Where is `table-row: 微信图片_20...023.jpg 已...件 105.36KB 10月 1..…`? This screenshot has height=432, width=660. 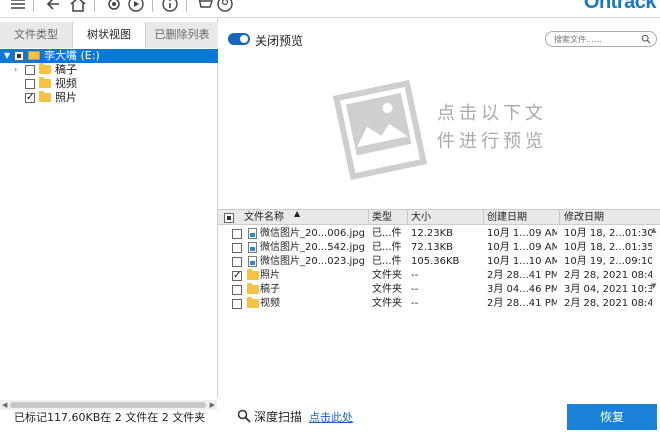 table-row: 微信图片_20...023.jpg 已...件 105.36KB 10月 1..… is located at coordinates (439, 262).